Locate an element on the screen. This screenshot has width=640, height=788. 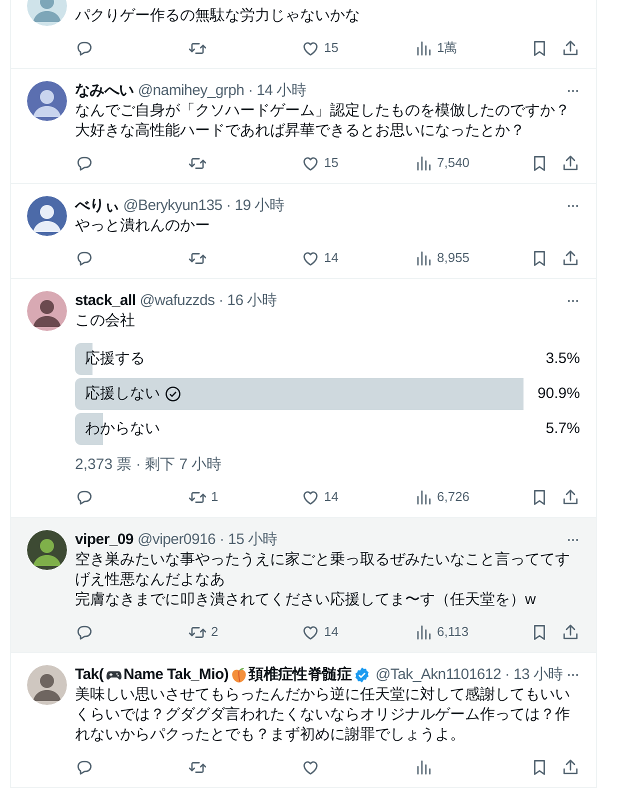
action-count: 2 is located at coordinates (214, 632).